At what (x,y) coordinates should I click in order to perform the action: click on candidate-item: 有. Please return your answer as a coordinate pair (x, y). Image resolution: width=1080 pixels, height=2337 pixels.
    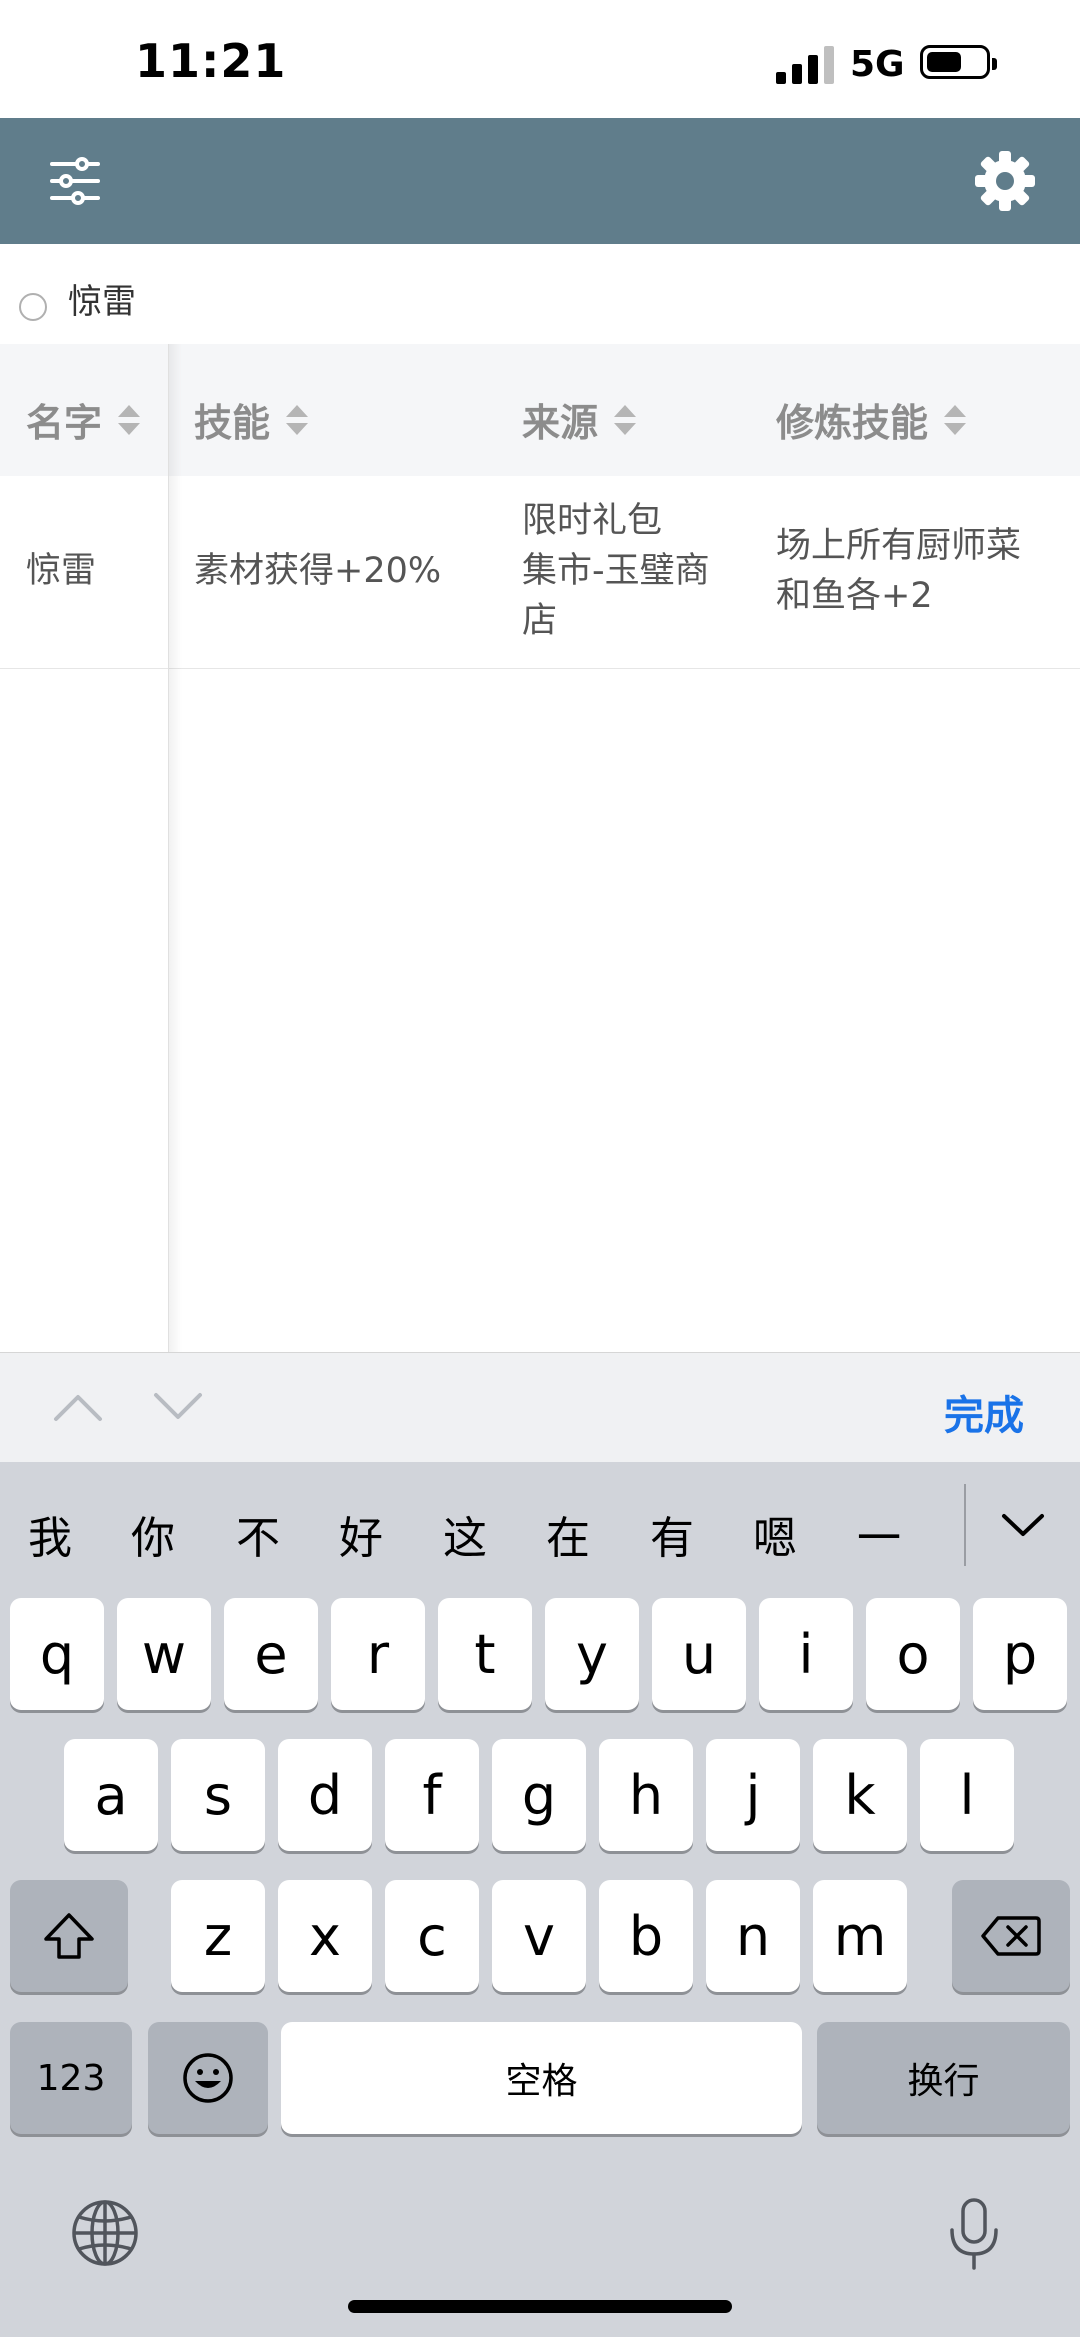
    Looking at the image, I should click on (672, 1534).